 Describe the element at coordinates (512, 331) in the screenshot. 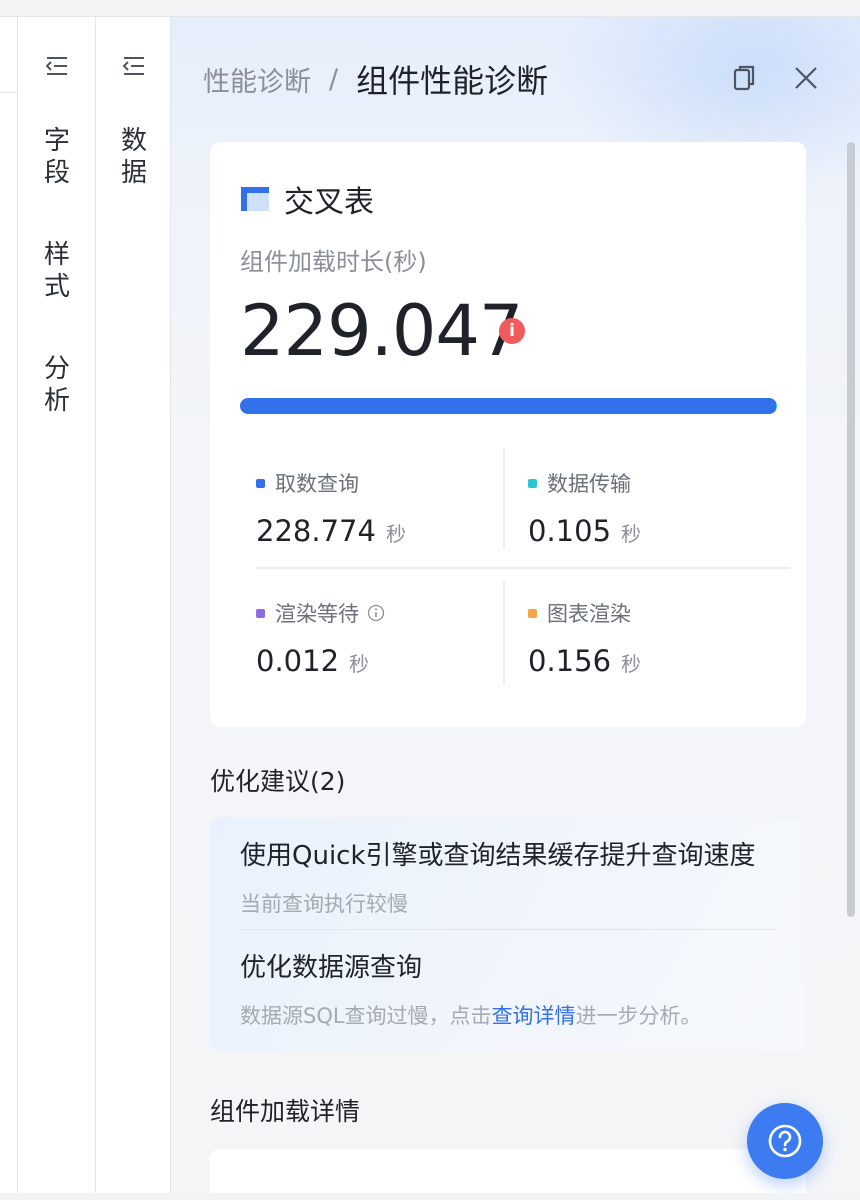

I see `info-icon: i` at that location.